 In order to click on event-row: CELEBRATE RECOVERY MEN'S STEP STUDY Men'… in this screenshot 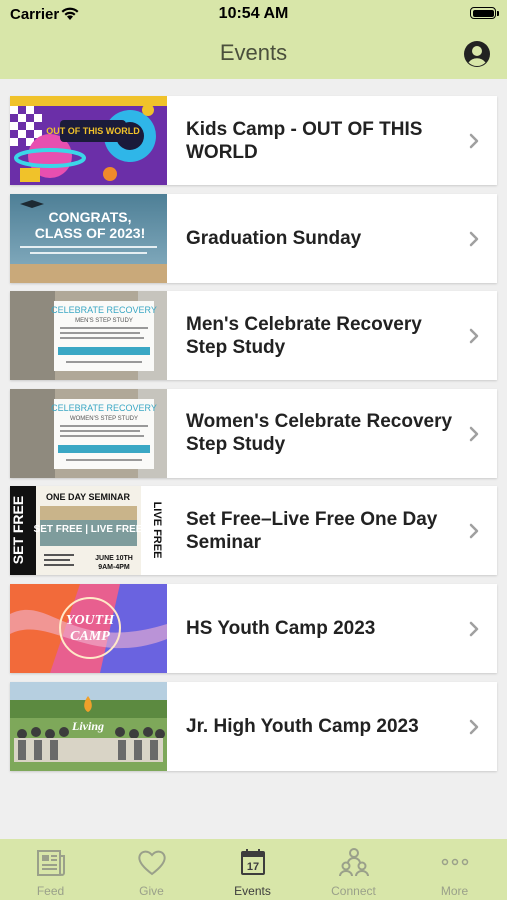, I will do `click(253, 336)`.